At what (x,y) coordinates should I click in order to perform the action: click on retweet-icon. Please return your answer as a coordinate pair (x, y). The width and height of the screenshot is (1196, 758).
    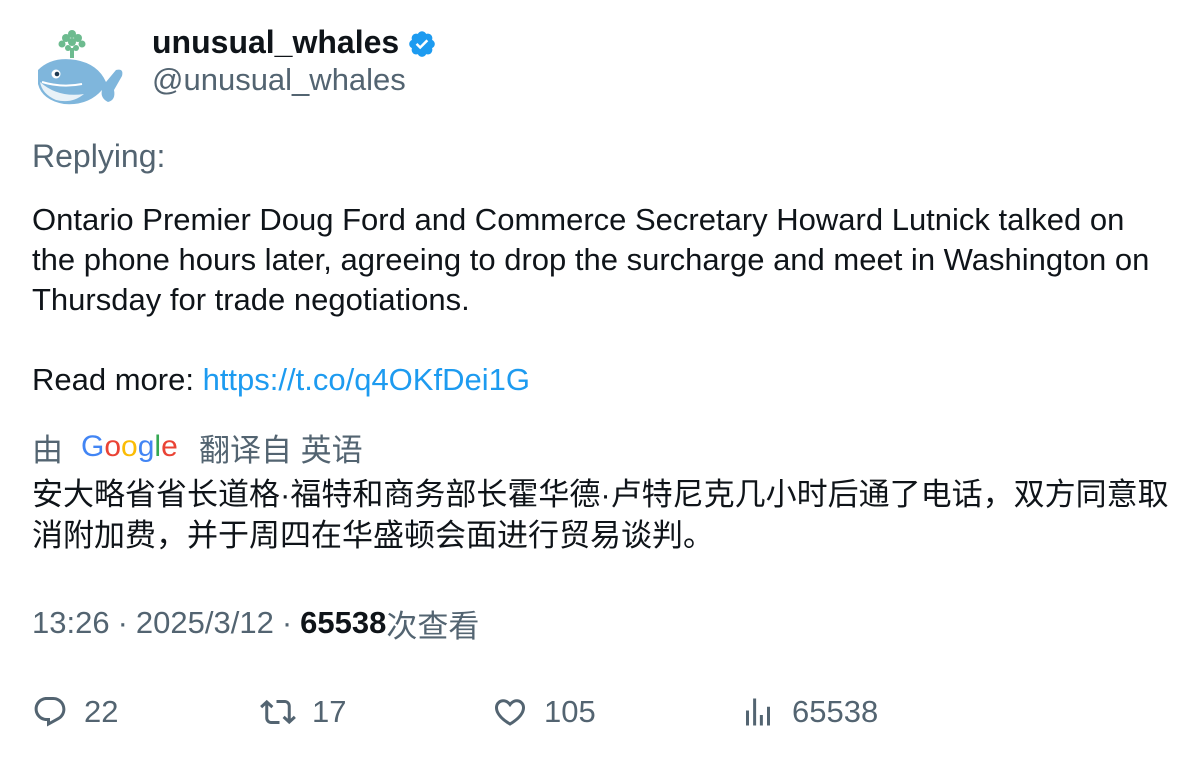
    Looking at the image, I should click on (278, 712).